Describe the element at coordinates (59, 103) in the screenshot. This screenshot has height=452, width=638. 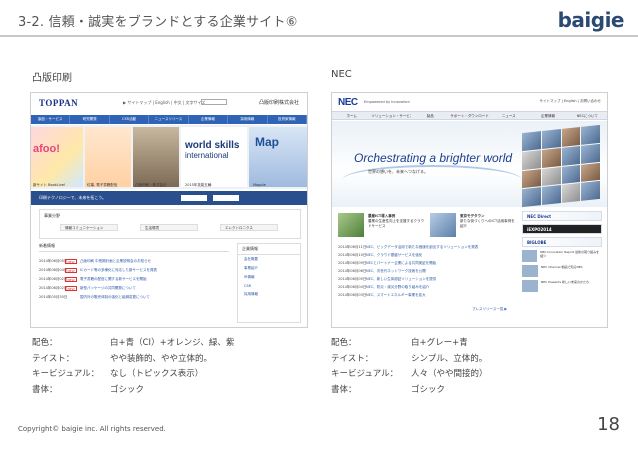
I see `toppan-logo: TOPPAN` at that location.